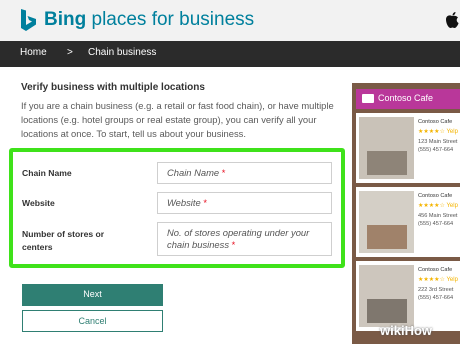  I want to click on page-title: Verify business with multiple locations, so click(113, 87).